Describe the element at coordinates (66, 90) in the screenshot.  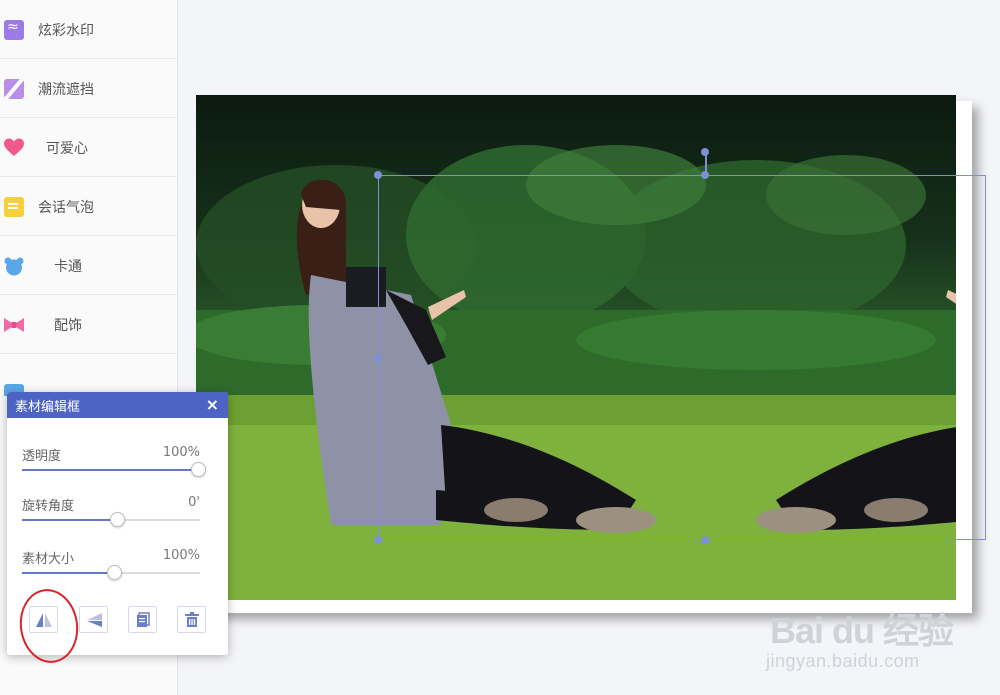
I see `sidebar-item-label: 潮流遮挡` at that location.